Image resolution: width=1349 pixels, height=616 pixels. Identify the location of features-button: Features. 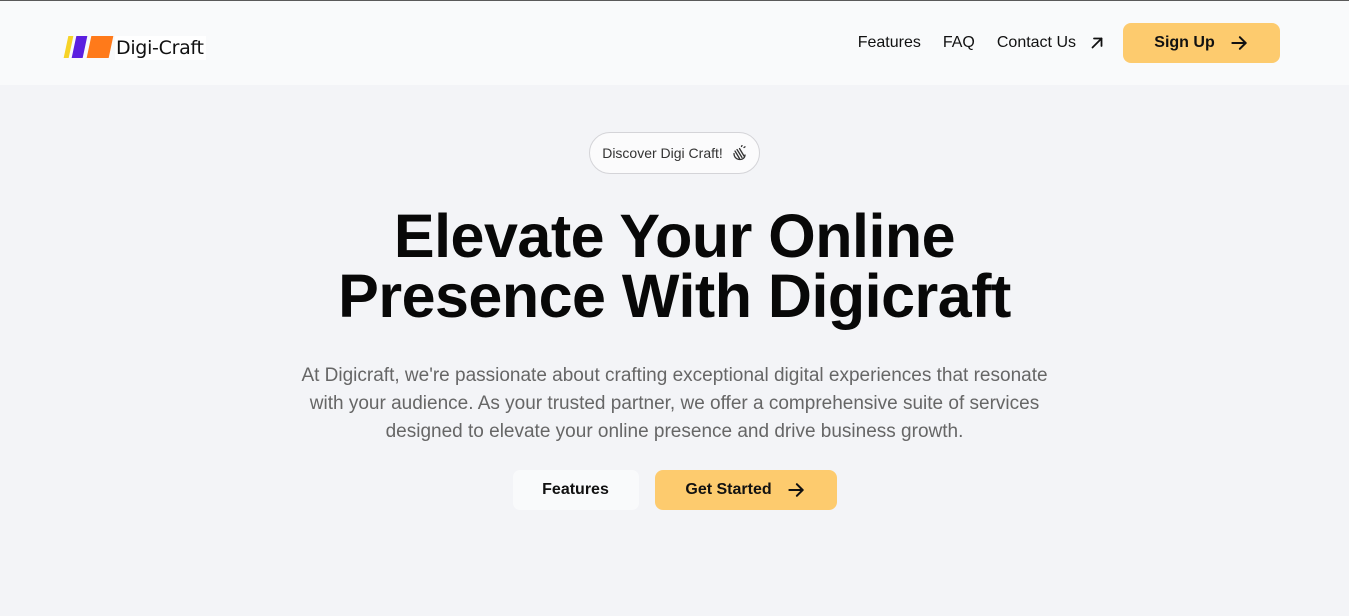
(575, 490).